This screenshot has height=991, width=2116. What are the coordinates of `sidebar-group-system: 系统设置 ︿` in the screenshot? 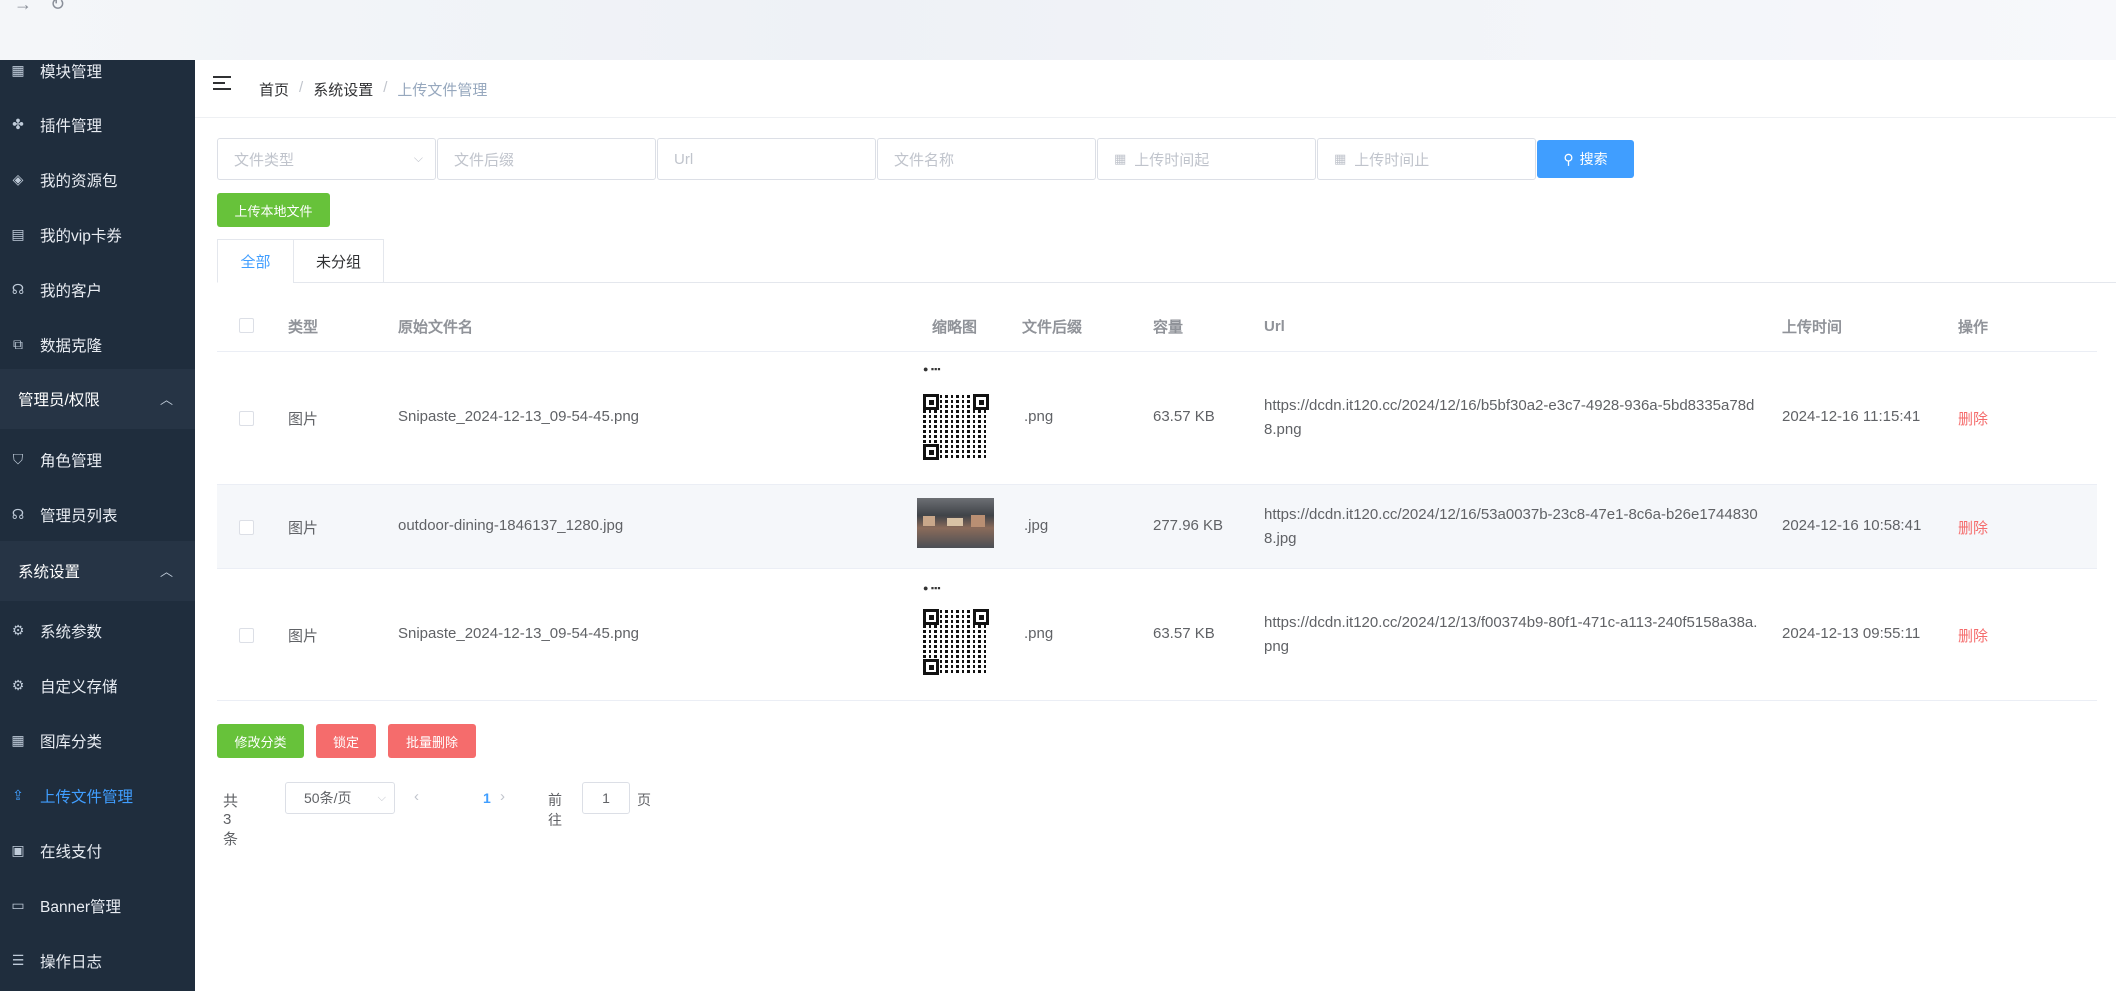 It's located at (97, 571).